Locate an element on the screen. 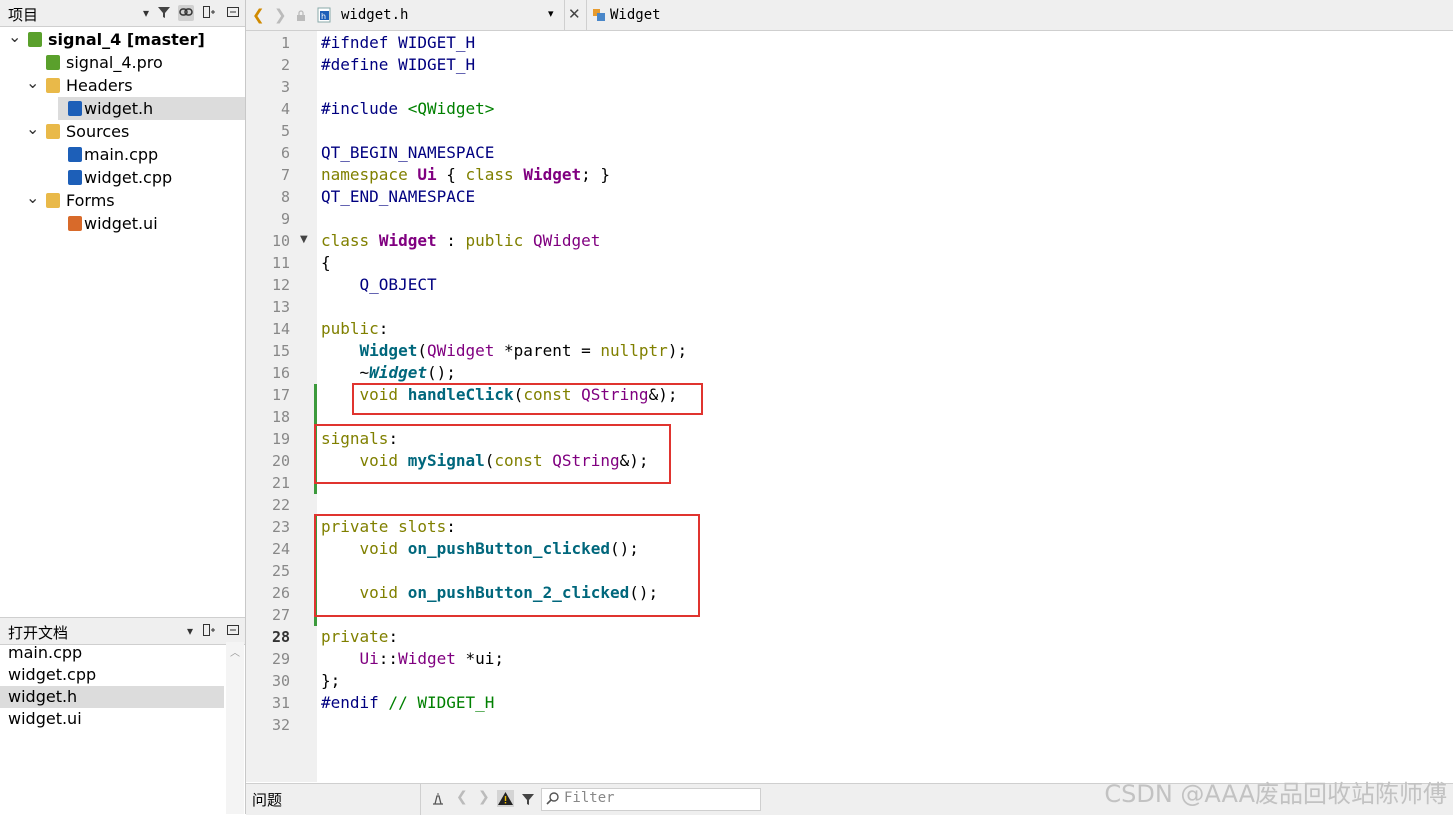  editor-toolbar: ❮ ❯ h widget.h ▾ ✕ Widget is located at coordinates (849, 15).